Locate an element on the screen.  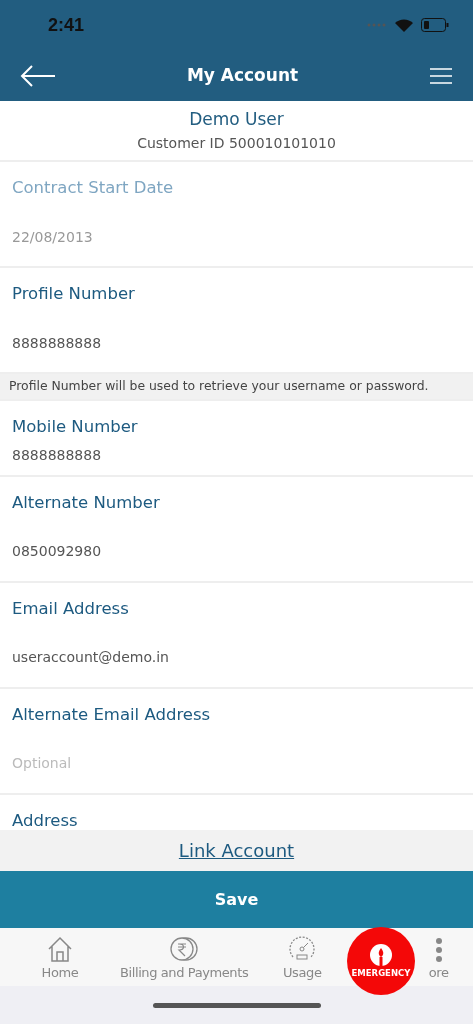
input-field: Profile Number 8888888888 is located at coordinates (236, 320).